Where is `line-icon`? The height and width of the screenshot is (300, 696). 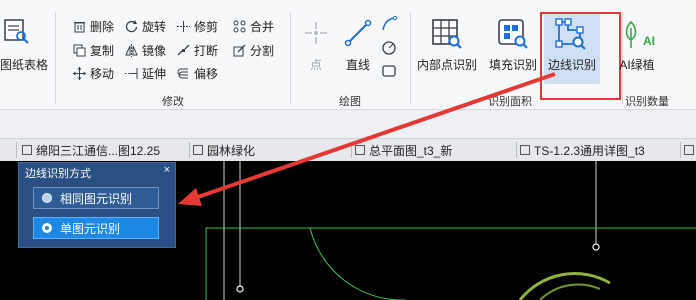
line-icon is located at coordinates (358, 33).